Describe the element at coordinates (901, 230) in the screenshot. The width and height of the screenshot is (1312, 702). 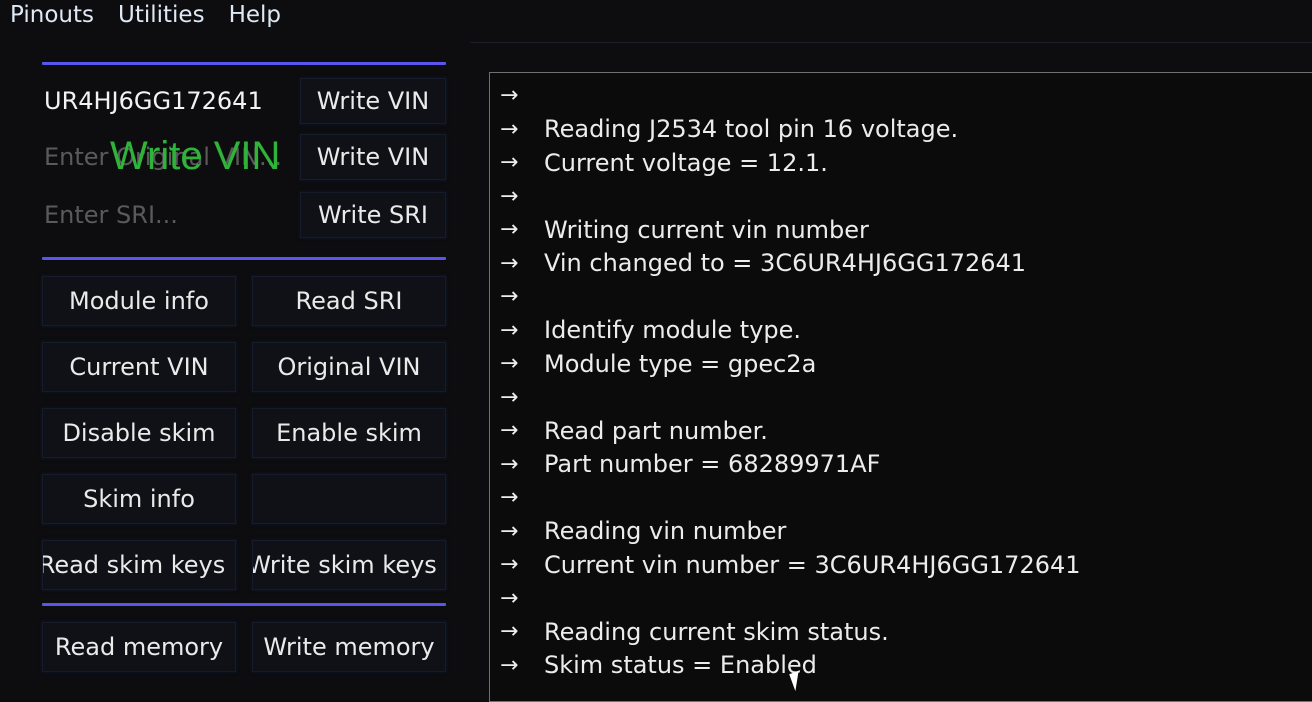
I see `console-line: → Writing current vin number` at that location.